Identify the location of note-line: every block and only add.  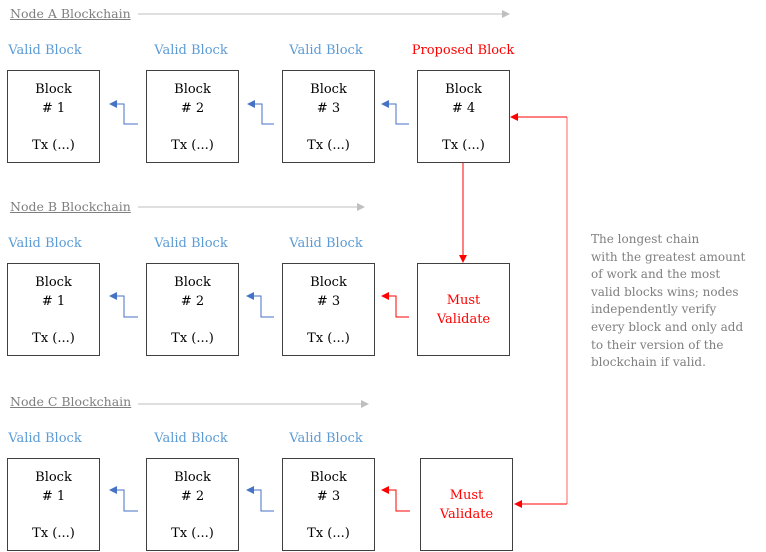
(667, 326).